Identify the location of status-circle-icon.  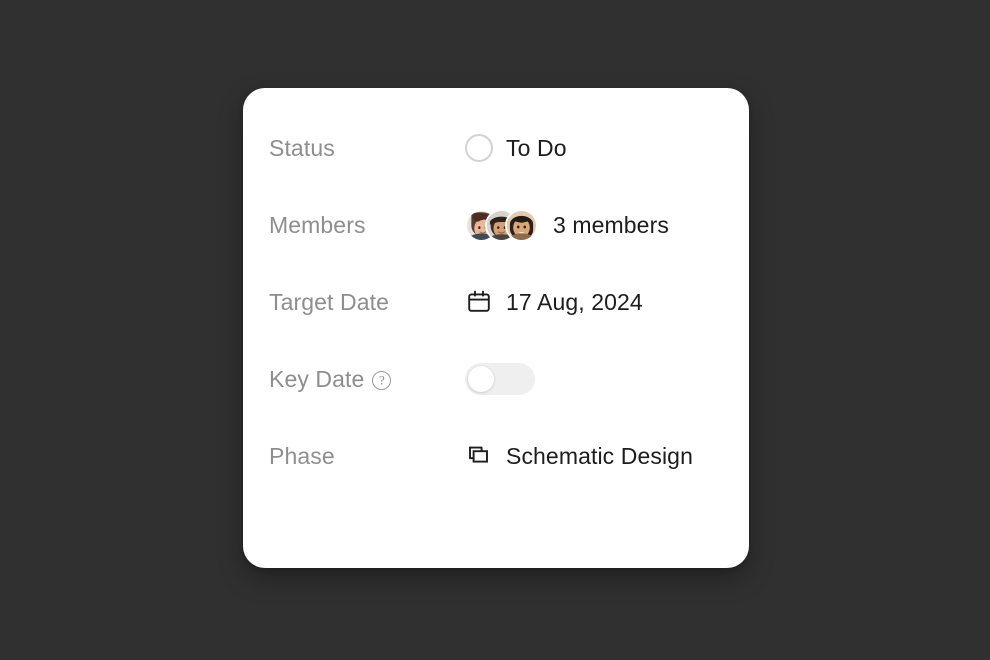
(479, 148).